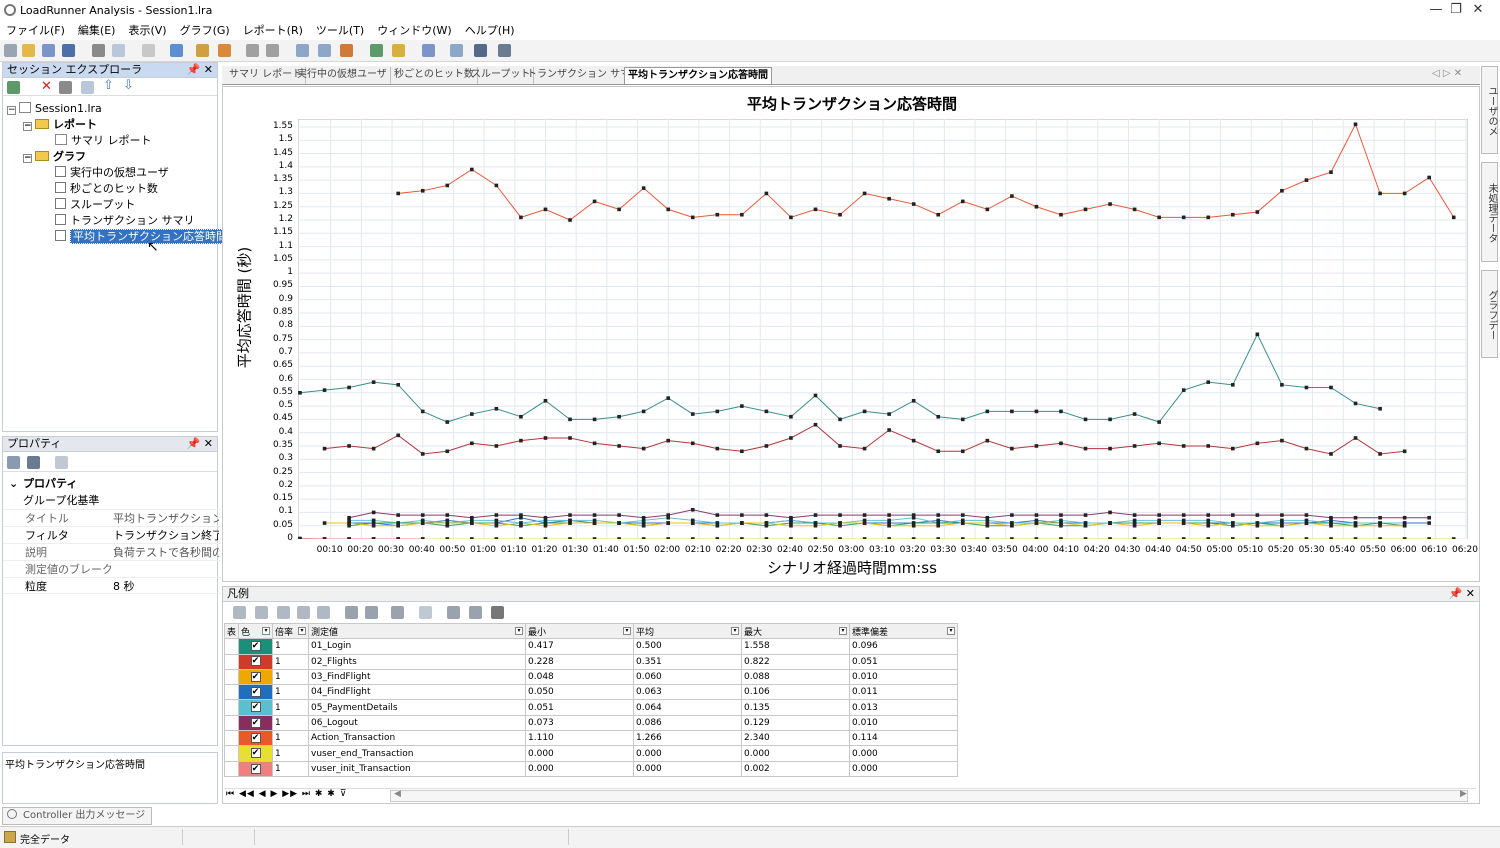 This screenshot has height=848, width=1500. Describe the element at coordinates (453, 612) in the screenshot. I see `expand-icon` at that location.